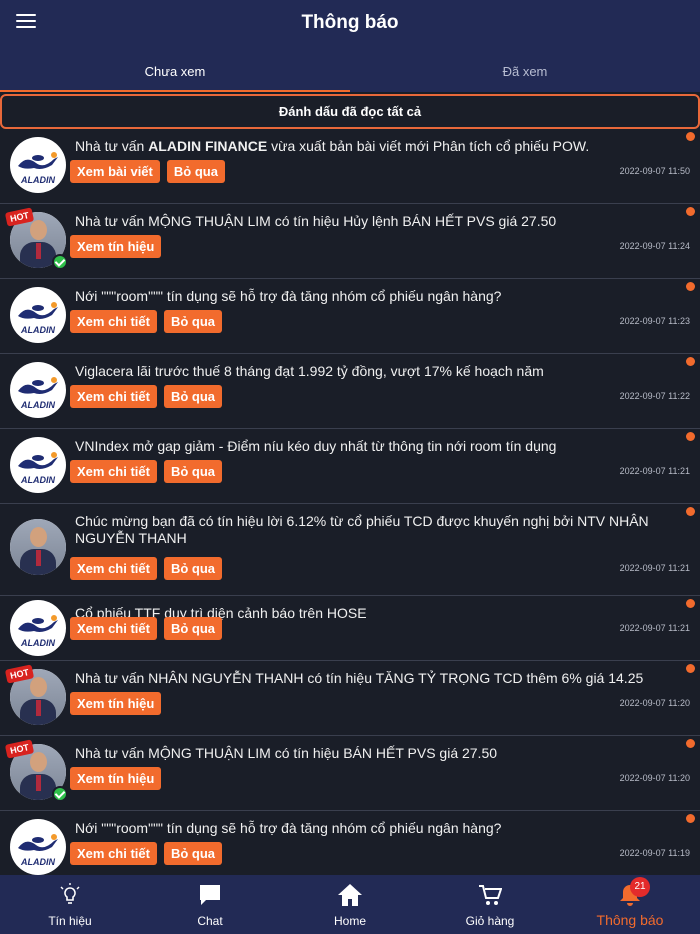 The height and width of the screenshot is (934, 700). What do you see at coordinates (654, 853) in the screenshot?
I see `notification-time: 2022-09-07 11:19` at bounding box center [654, 853].